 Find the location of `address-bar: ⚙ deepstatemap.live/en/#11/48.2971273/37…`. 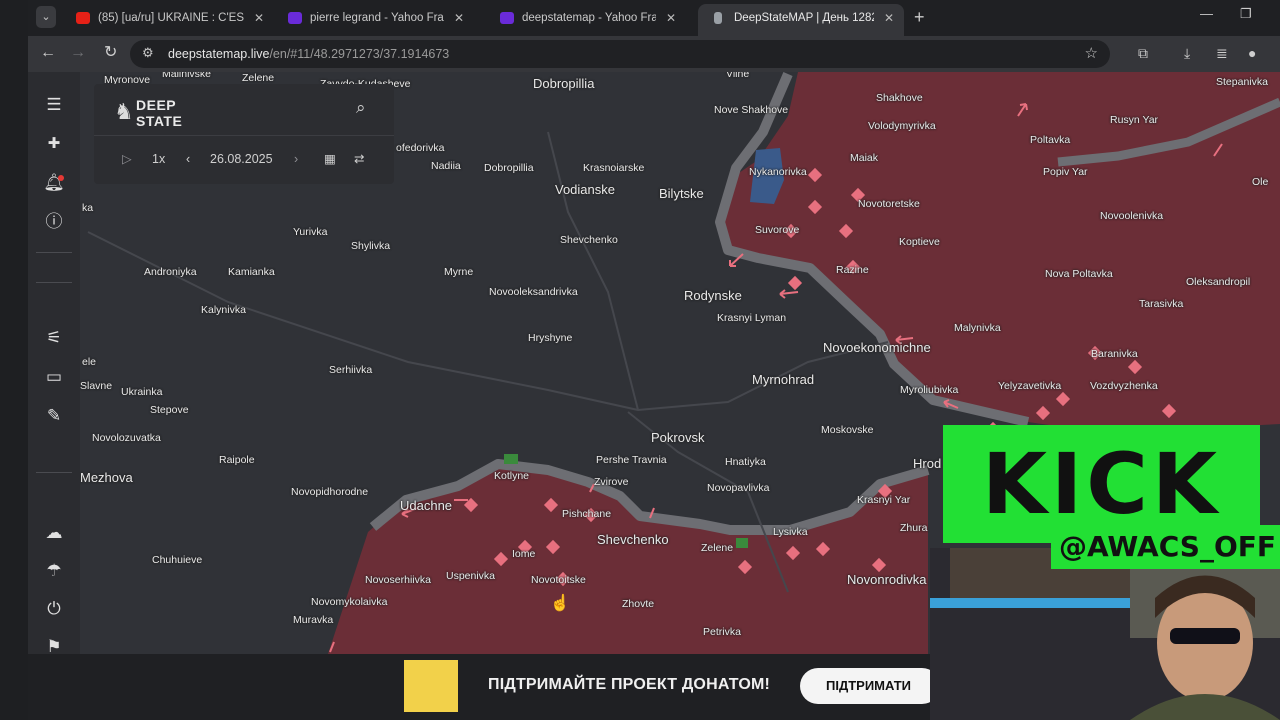

address-bar: ⚙ deepstatemap.live/en/#11/48.2971273/37… is located at coordinates (620, 54).